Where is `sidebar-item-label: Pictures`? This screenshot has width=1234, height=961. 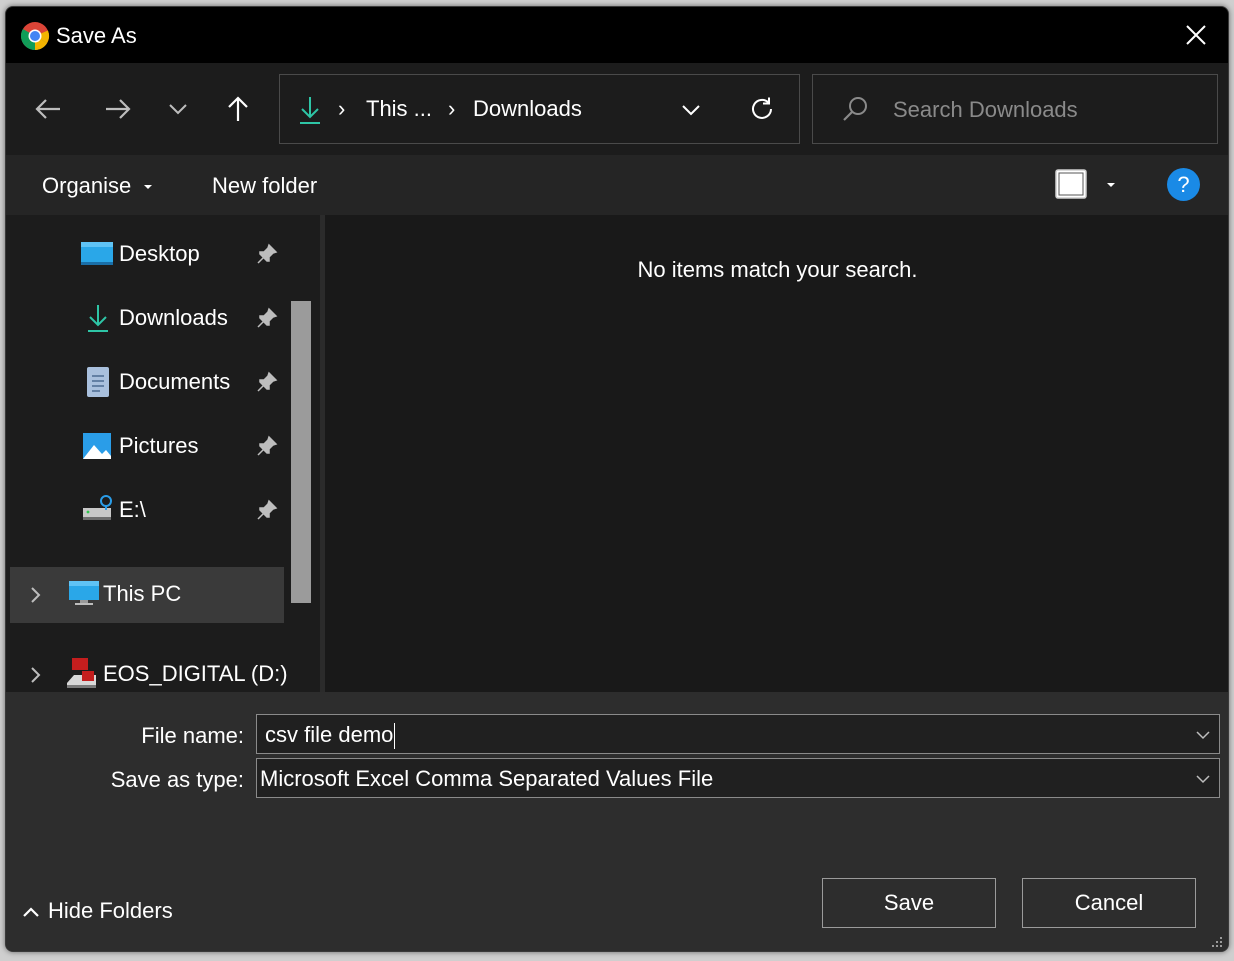 sidebar-item-label: Pictures is located at coordinates (159, 445).